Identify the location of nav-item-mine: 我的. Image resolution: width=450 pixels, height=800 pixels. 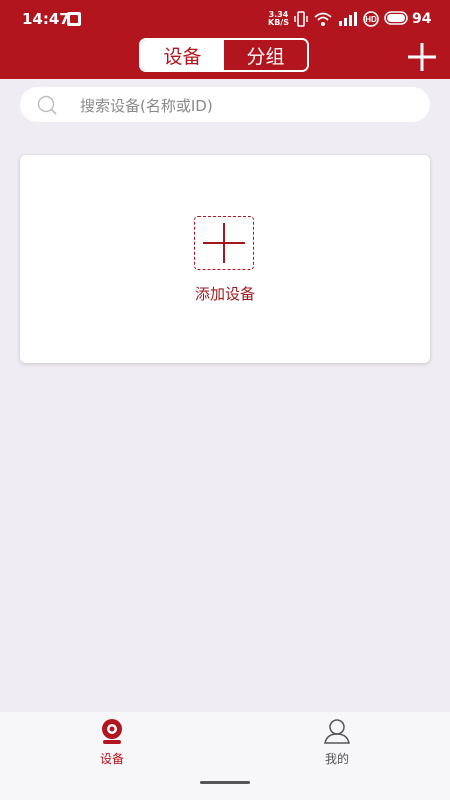
(337, 742).